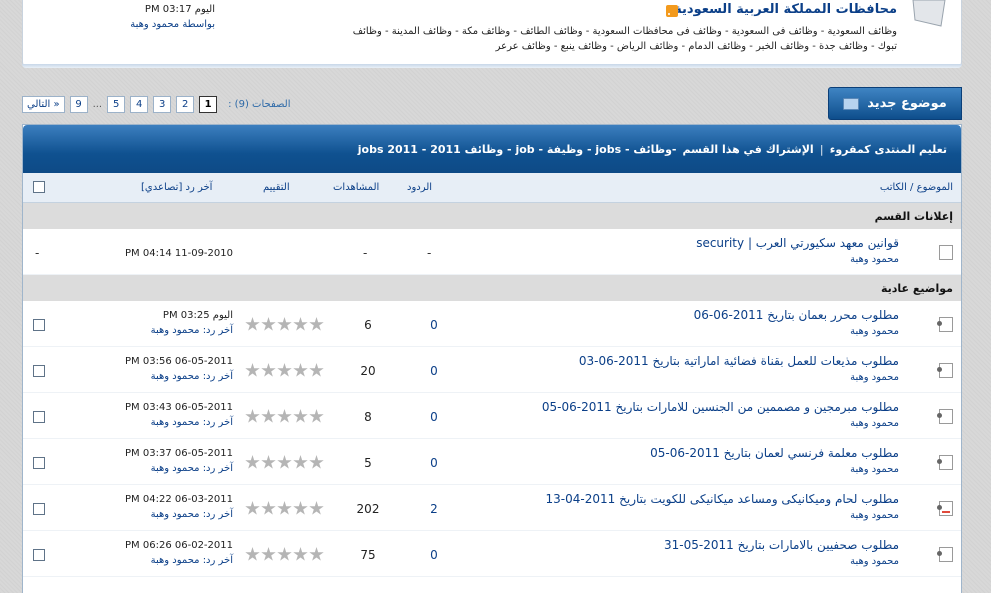 The image size is (991, 593). I want to click on thread-last-post: اليوم 03:25 PM آخر رد: محمود وهبة, so click(176, 323).